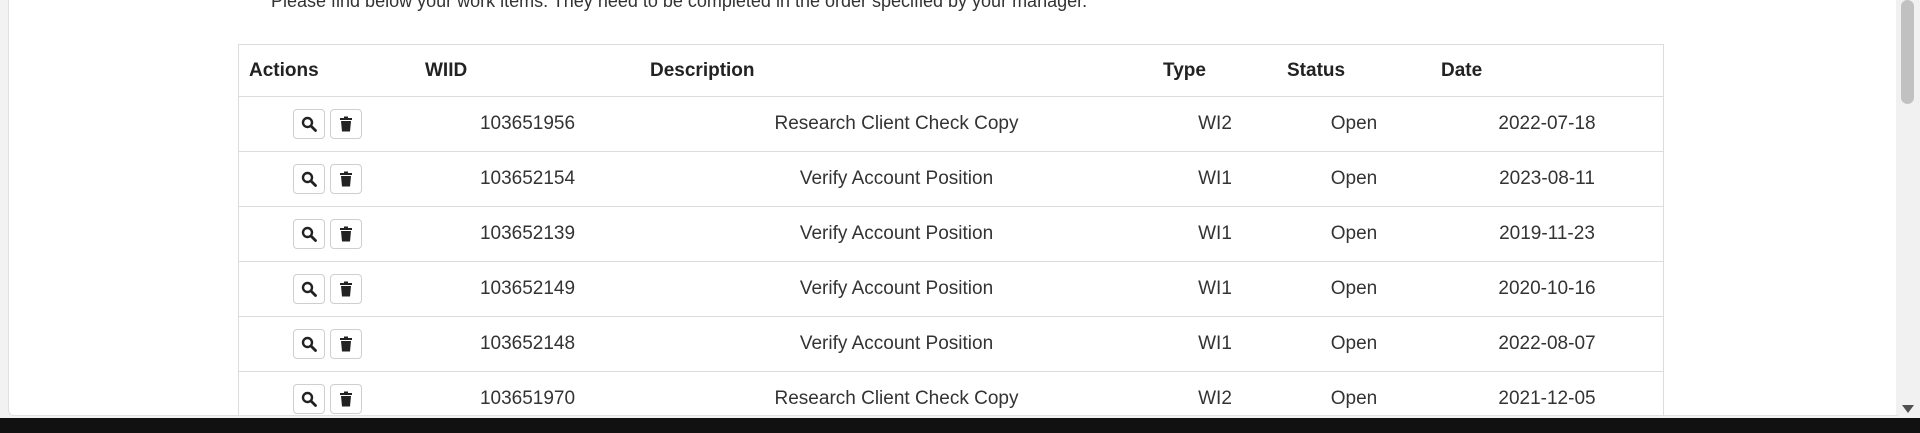 This screenshot has height=433, width=1920. What do you see at coordinates (527, 289) in the screenshot?
I see `wiid-cell: 103652149` at bounding box center [527, 289].